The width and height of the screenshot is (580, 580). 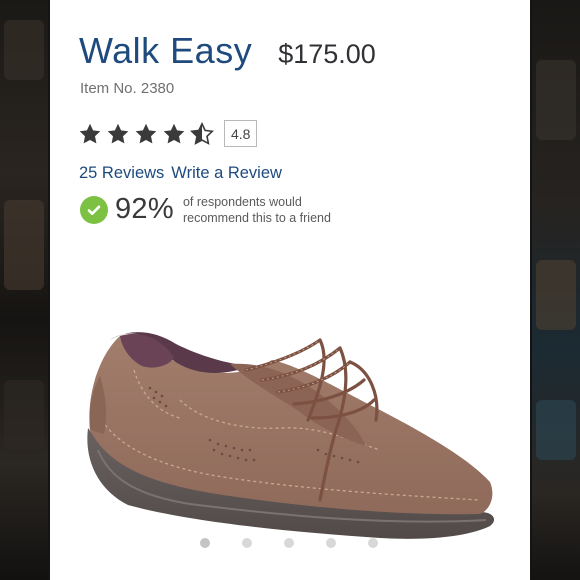 I want to click on background-left, so click(x=24, y=290).